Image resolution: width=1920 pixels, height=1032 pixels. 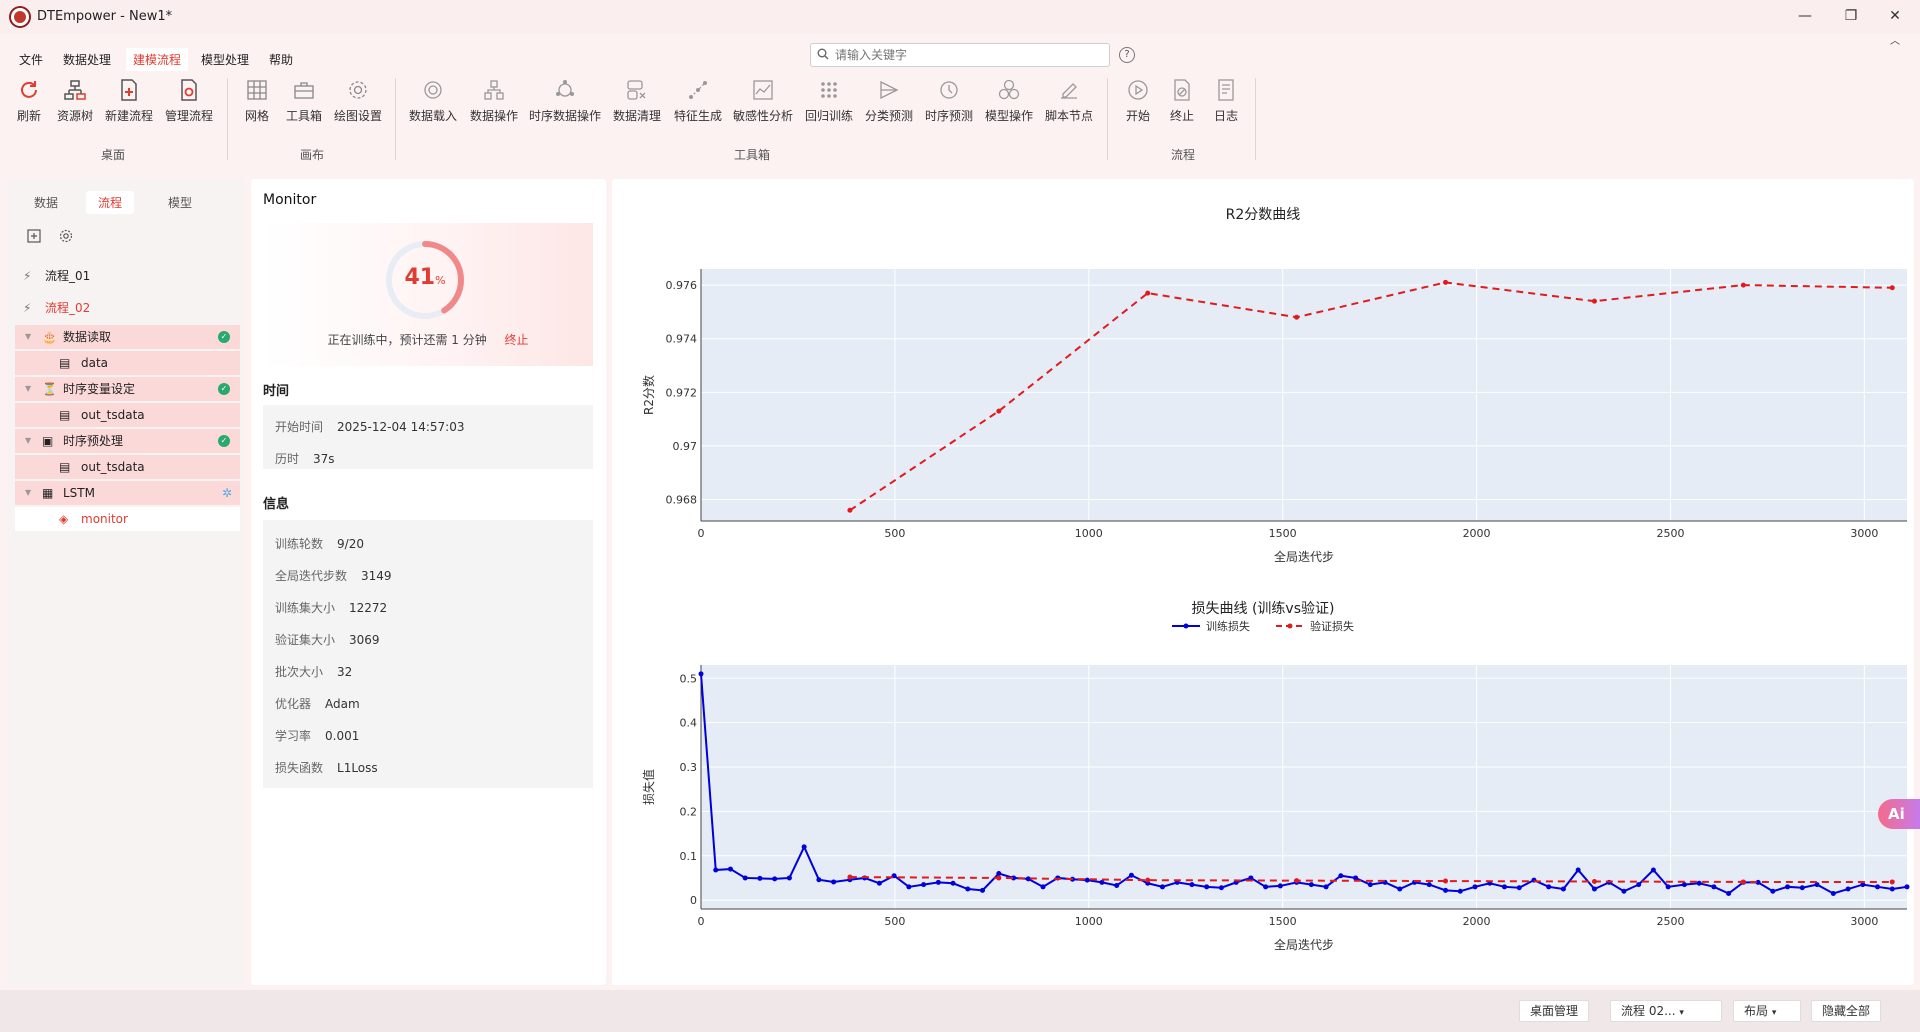 I want to click on hide-all-button: 隐藏全部, so click(x=1846, y=1011).